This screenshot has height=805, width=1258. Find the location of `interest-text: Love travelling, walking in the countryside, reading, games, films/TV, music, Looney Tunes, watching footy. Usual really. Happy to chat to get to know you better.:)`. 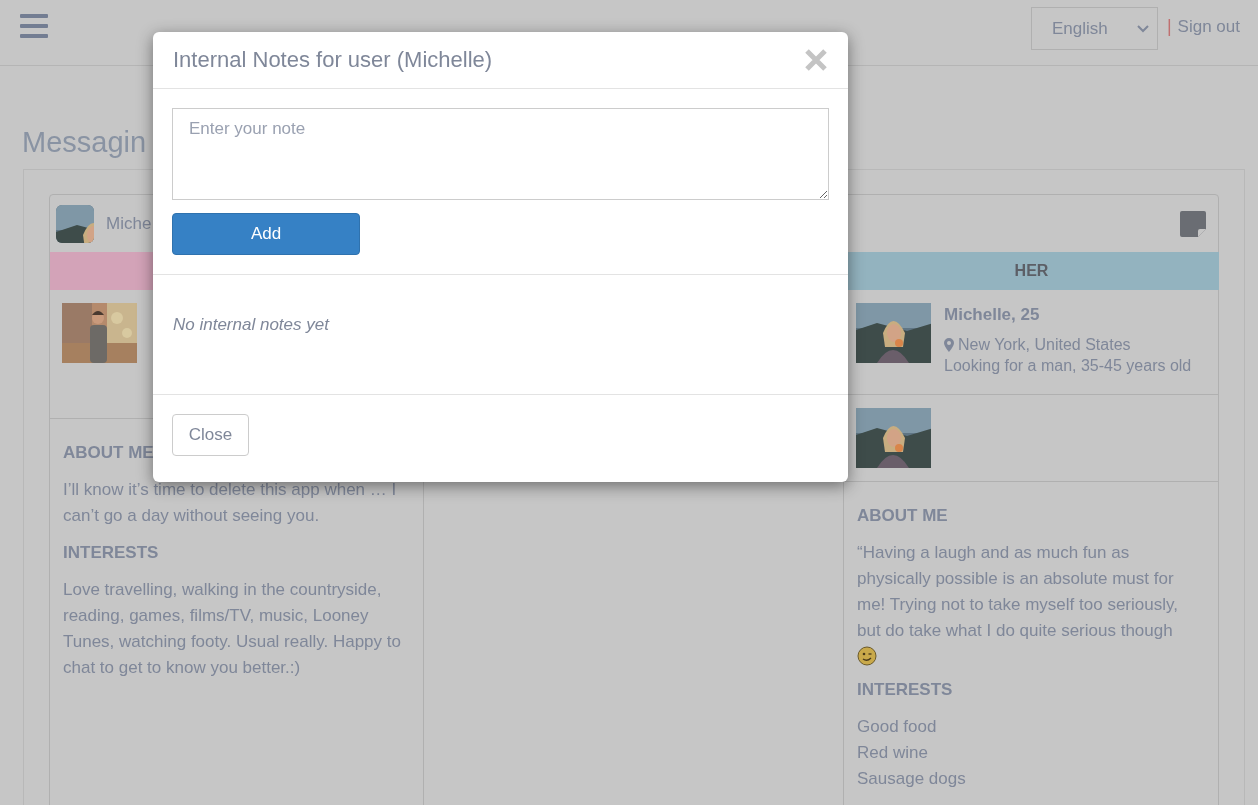

interest-text: Love travelling, walking in the countryside, reading, games, films/TV, music, Looney Tunes, watching footy. Usual really. Happy to chat to get to know you better.:) is located at coordinates (232, 629).